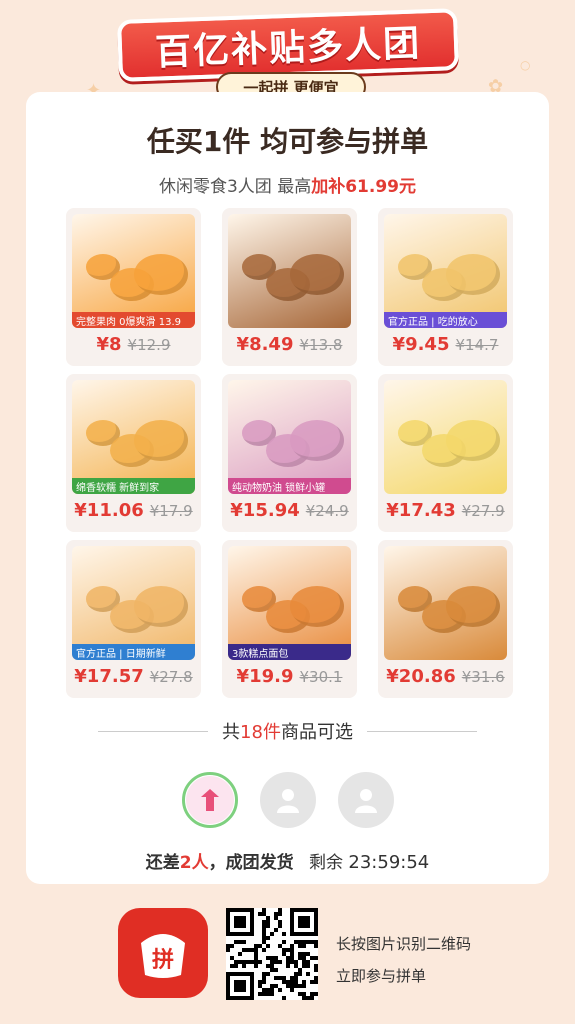  I want to click on original-price: ¥13.8, so click(321, 345).